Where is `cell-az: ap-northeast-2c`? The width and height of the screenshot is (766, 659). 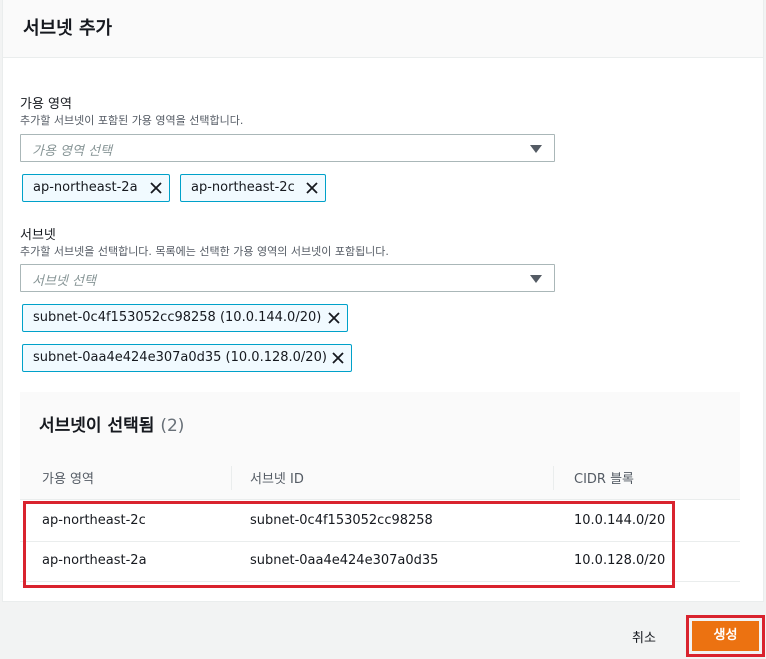
cell-az: ap-northeast-2c is located at coordinates (94, 520).